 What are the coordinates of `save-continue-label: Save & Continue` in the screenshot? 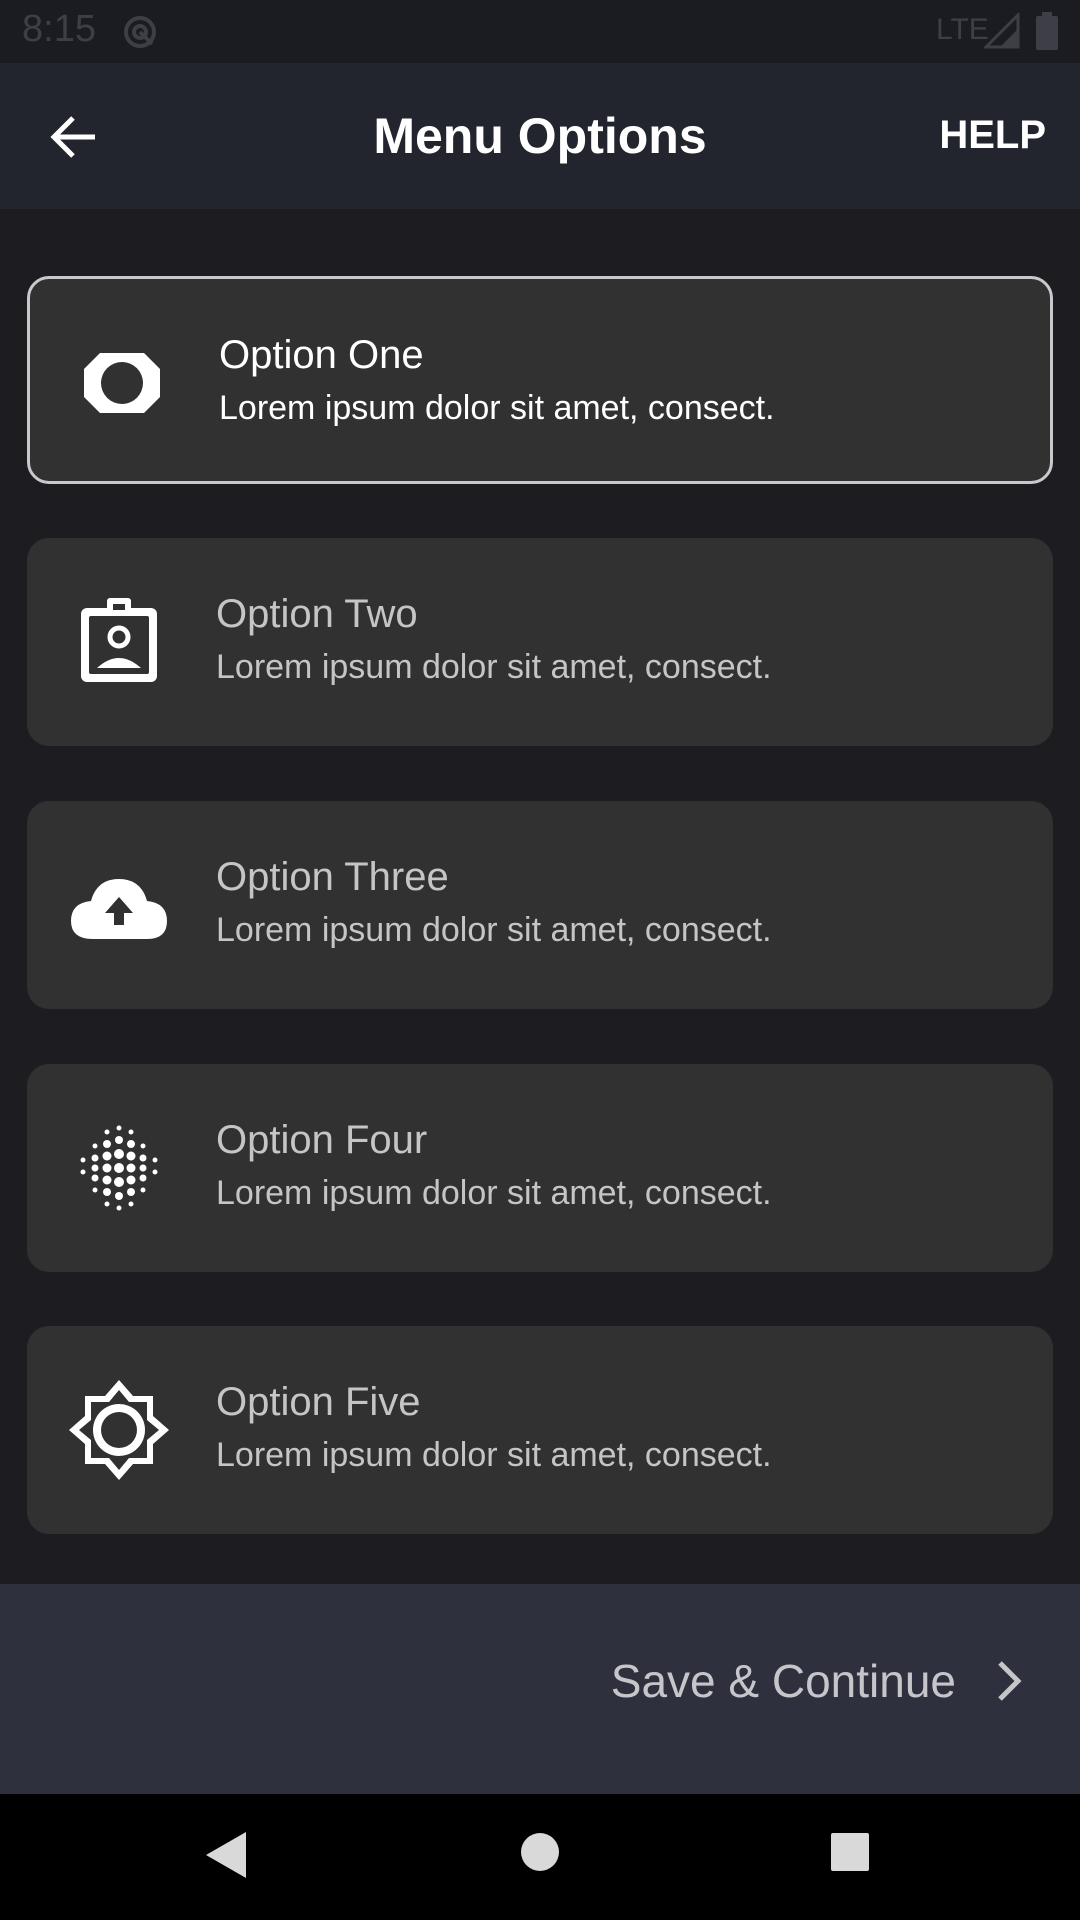 It's located at (783, 1681).